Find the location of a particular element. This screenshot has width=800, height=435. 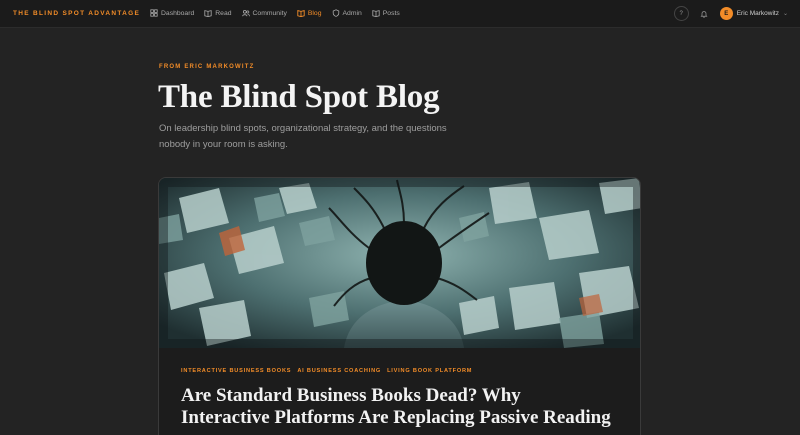

nav-label-community: Community is located at coordinates (269, 13).